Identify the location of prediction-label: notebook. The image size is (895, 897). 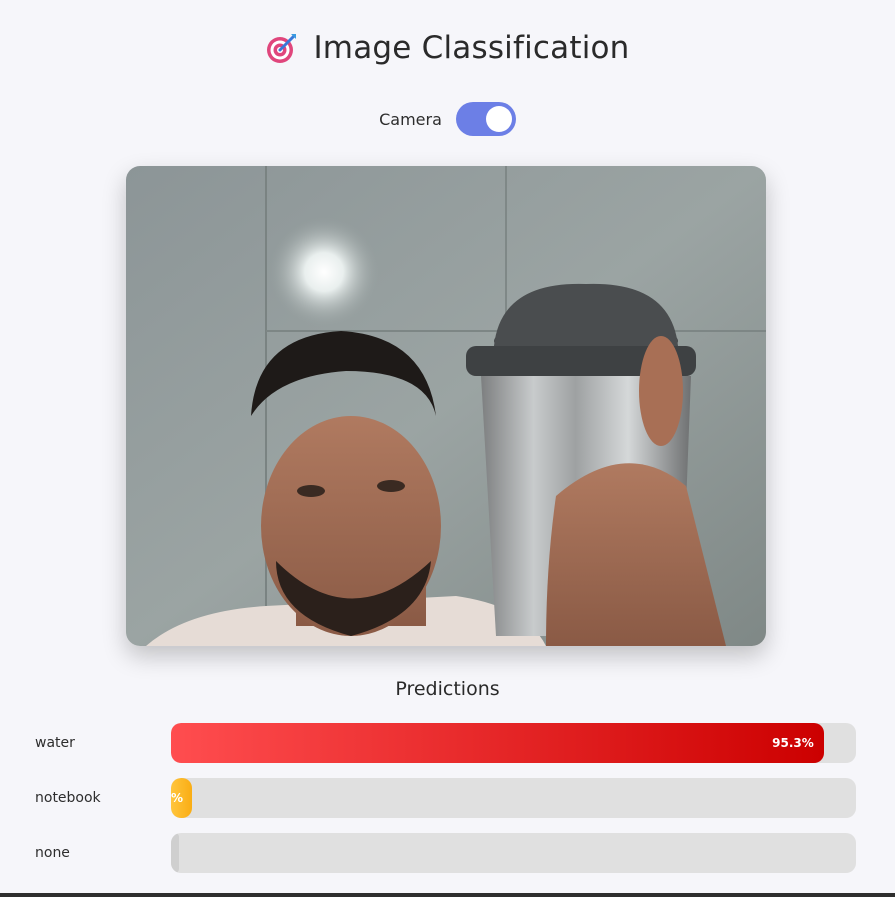
(68, 798).